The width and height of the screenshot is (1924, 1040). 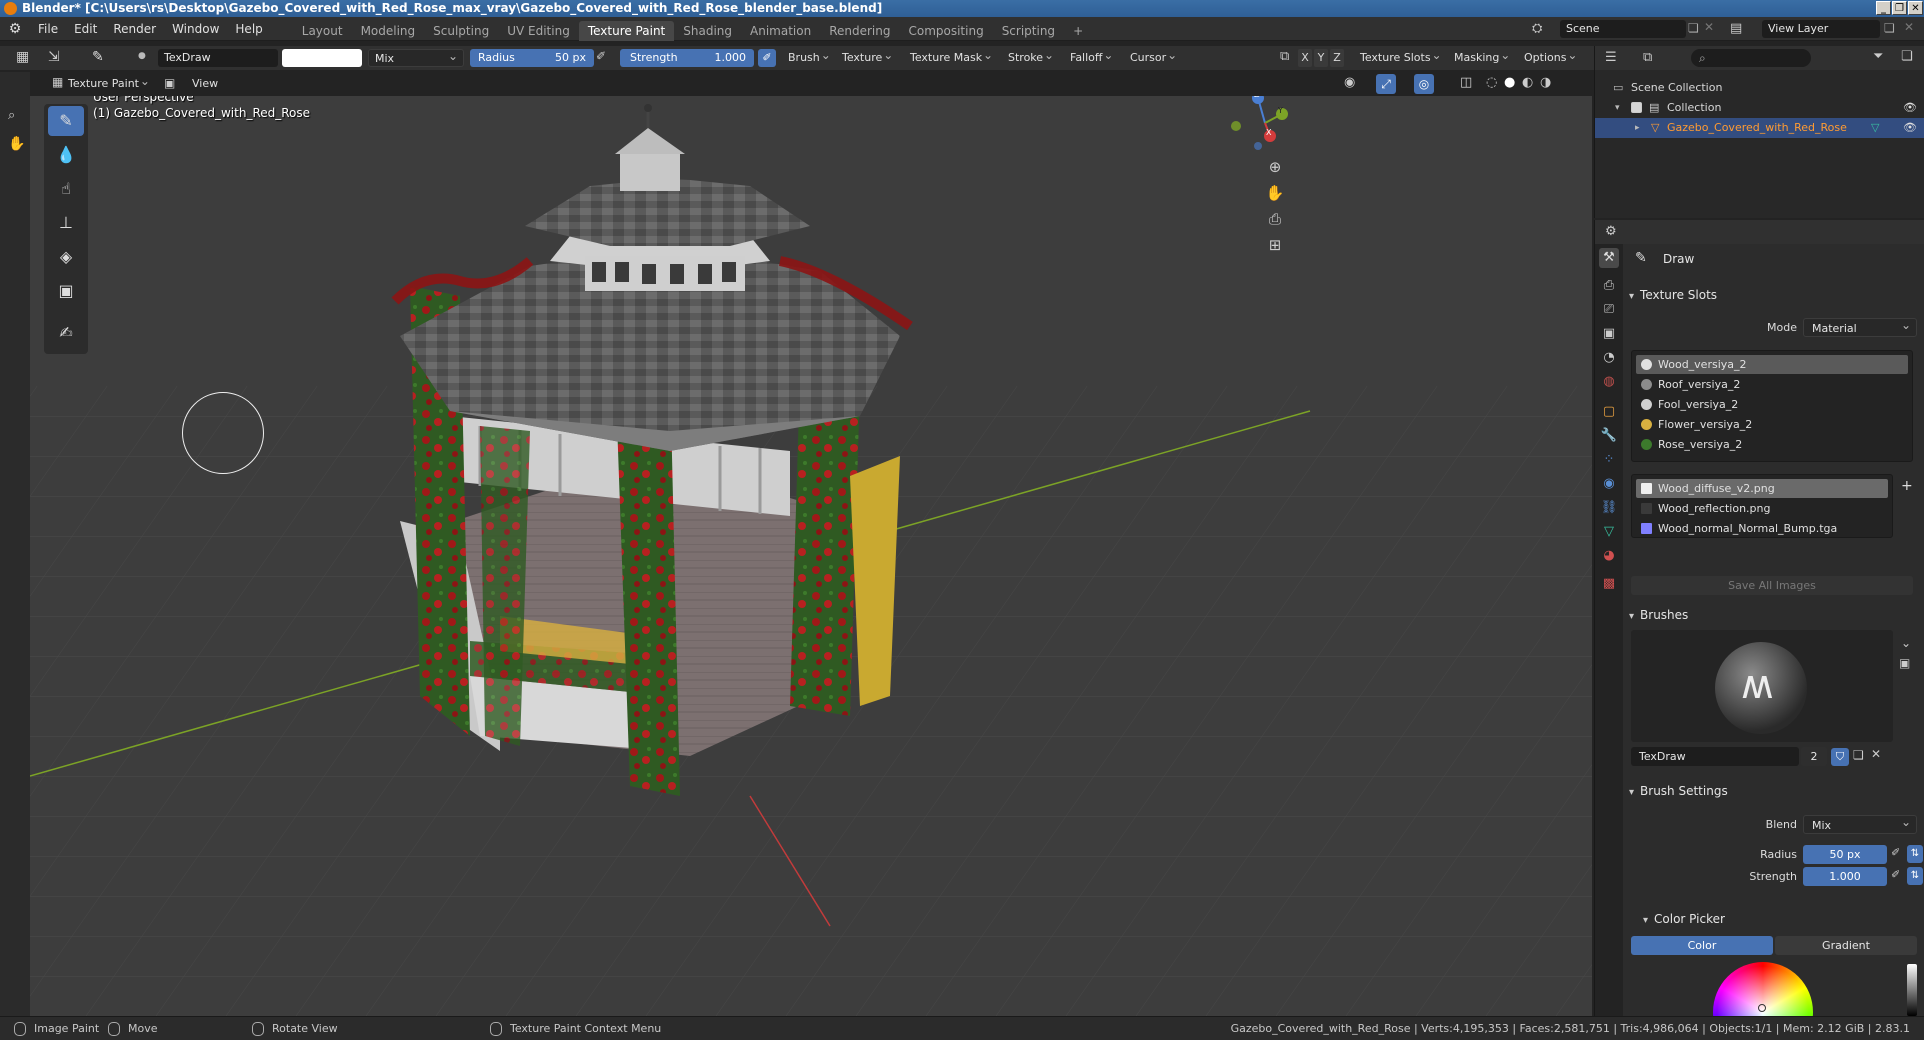 I want to click on view-layer-tab-icon: ▣, so click(x=1609, y=334).